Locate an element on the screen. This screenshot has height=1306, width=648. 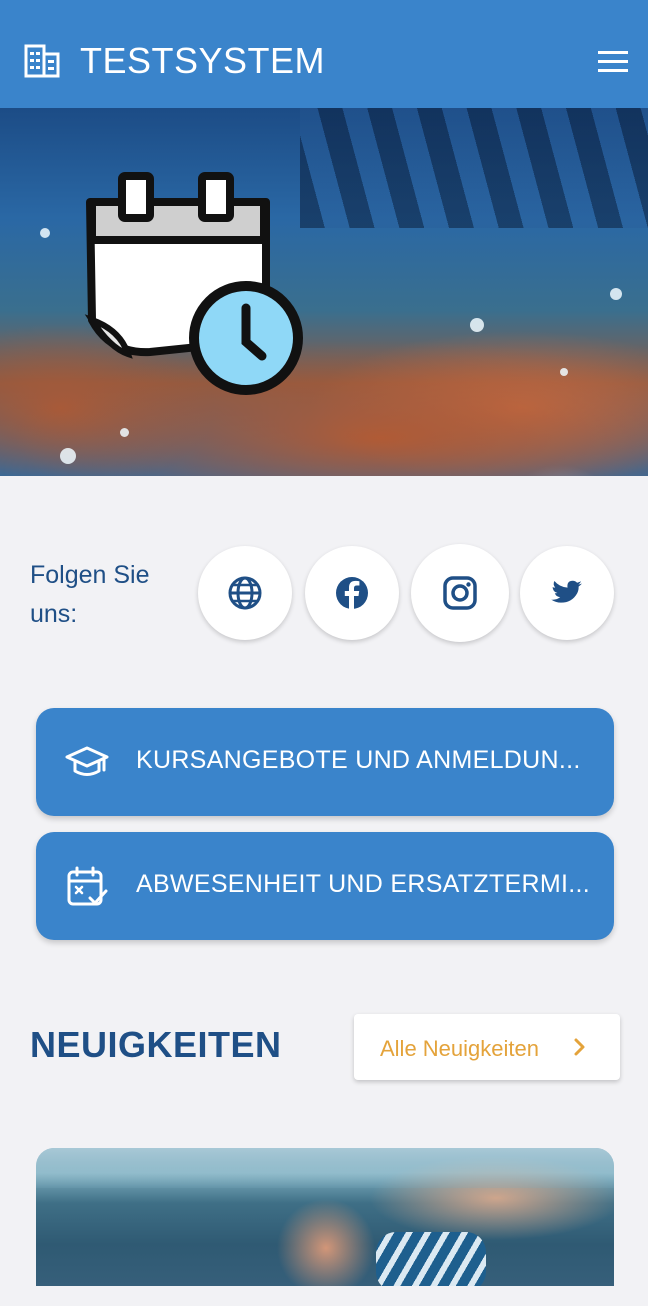
instagram-link is located at coordinates (460, 593).